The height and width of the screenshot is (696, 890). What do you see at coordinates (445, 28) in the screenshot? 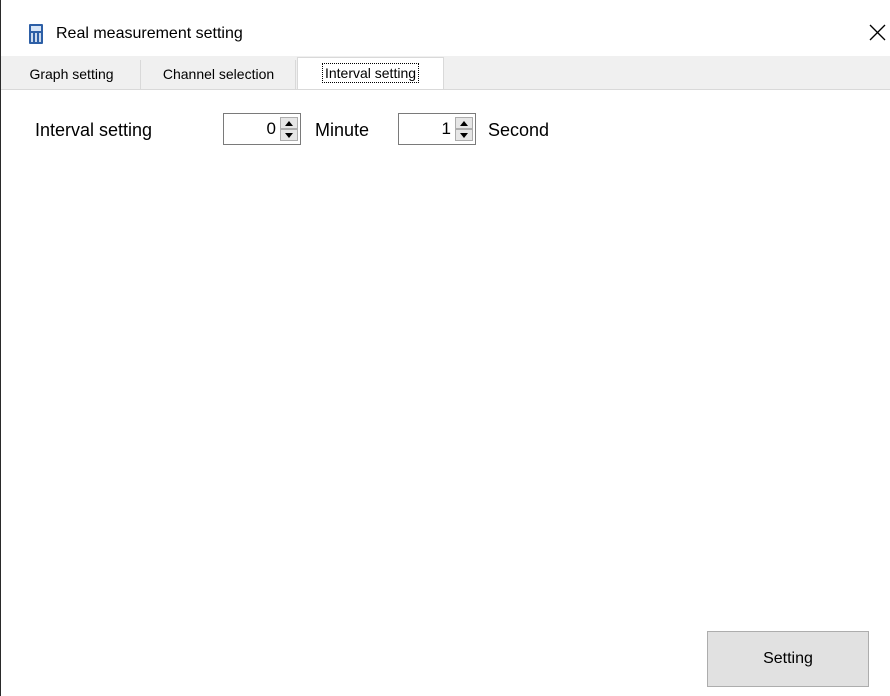
I see `title-bar: Real measurement setting` at bounding box center [445, 28].